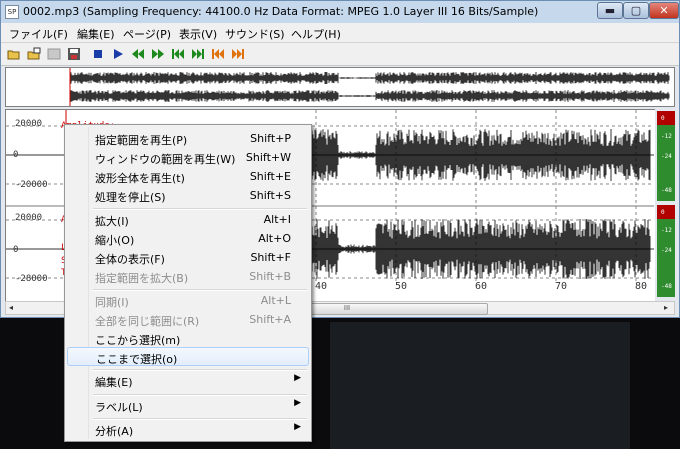 Image resolution: width=680 pixels, height=449 pixels. I want to click on menu-item-zoom-selection: 指定範囲を拡大(B) Shift+B, so click(188, 276).